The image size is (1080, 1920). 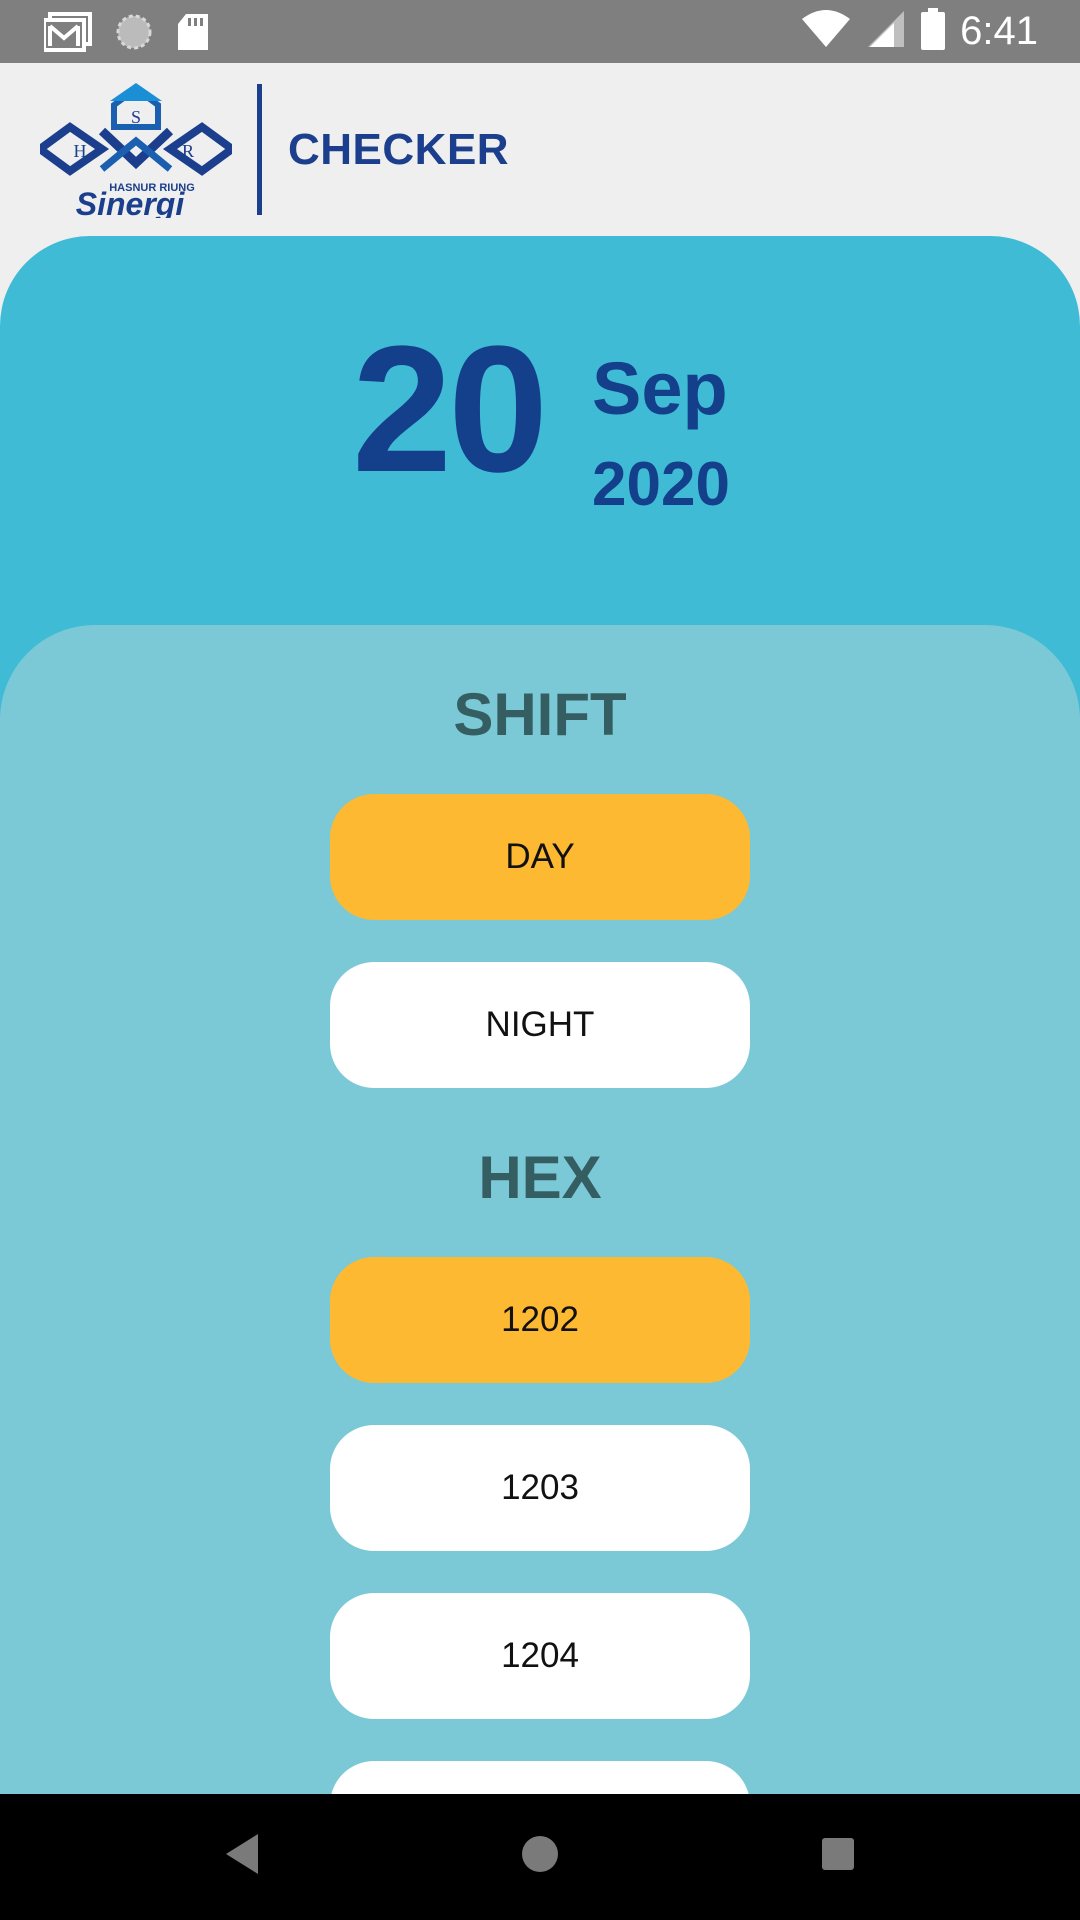 I want to click on home-icon, so click(x=540, y=1856).